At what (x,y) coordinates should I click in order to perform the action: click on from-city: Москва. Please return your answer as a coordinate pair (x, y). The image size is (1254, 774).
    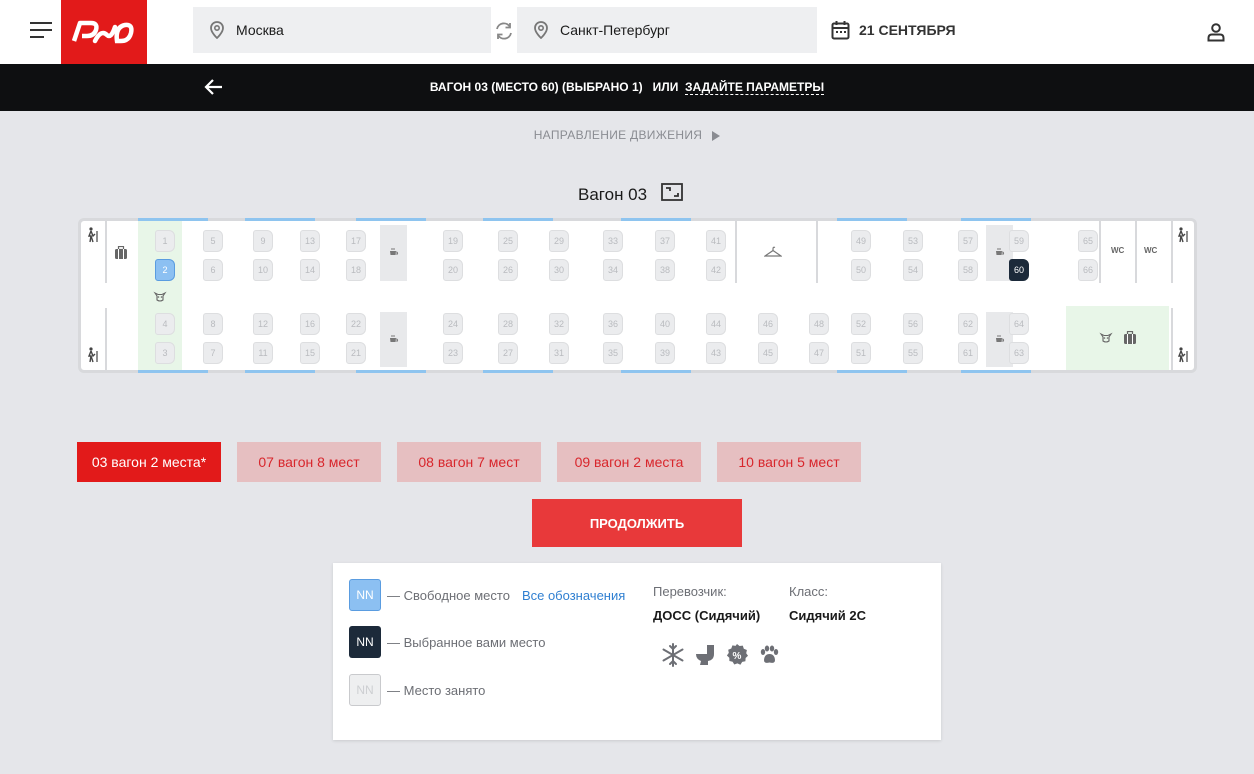
    Looking at the image, I should click on (260, 30).